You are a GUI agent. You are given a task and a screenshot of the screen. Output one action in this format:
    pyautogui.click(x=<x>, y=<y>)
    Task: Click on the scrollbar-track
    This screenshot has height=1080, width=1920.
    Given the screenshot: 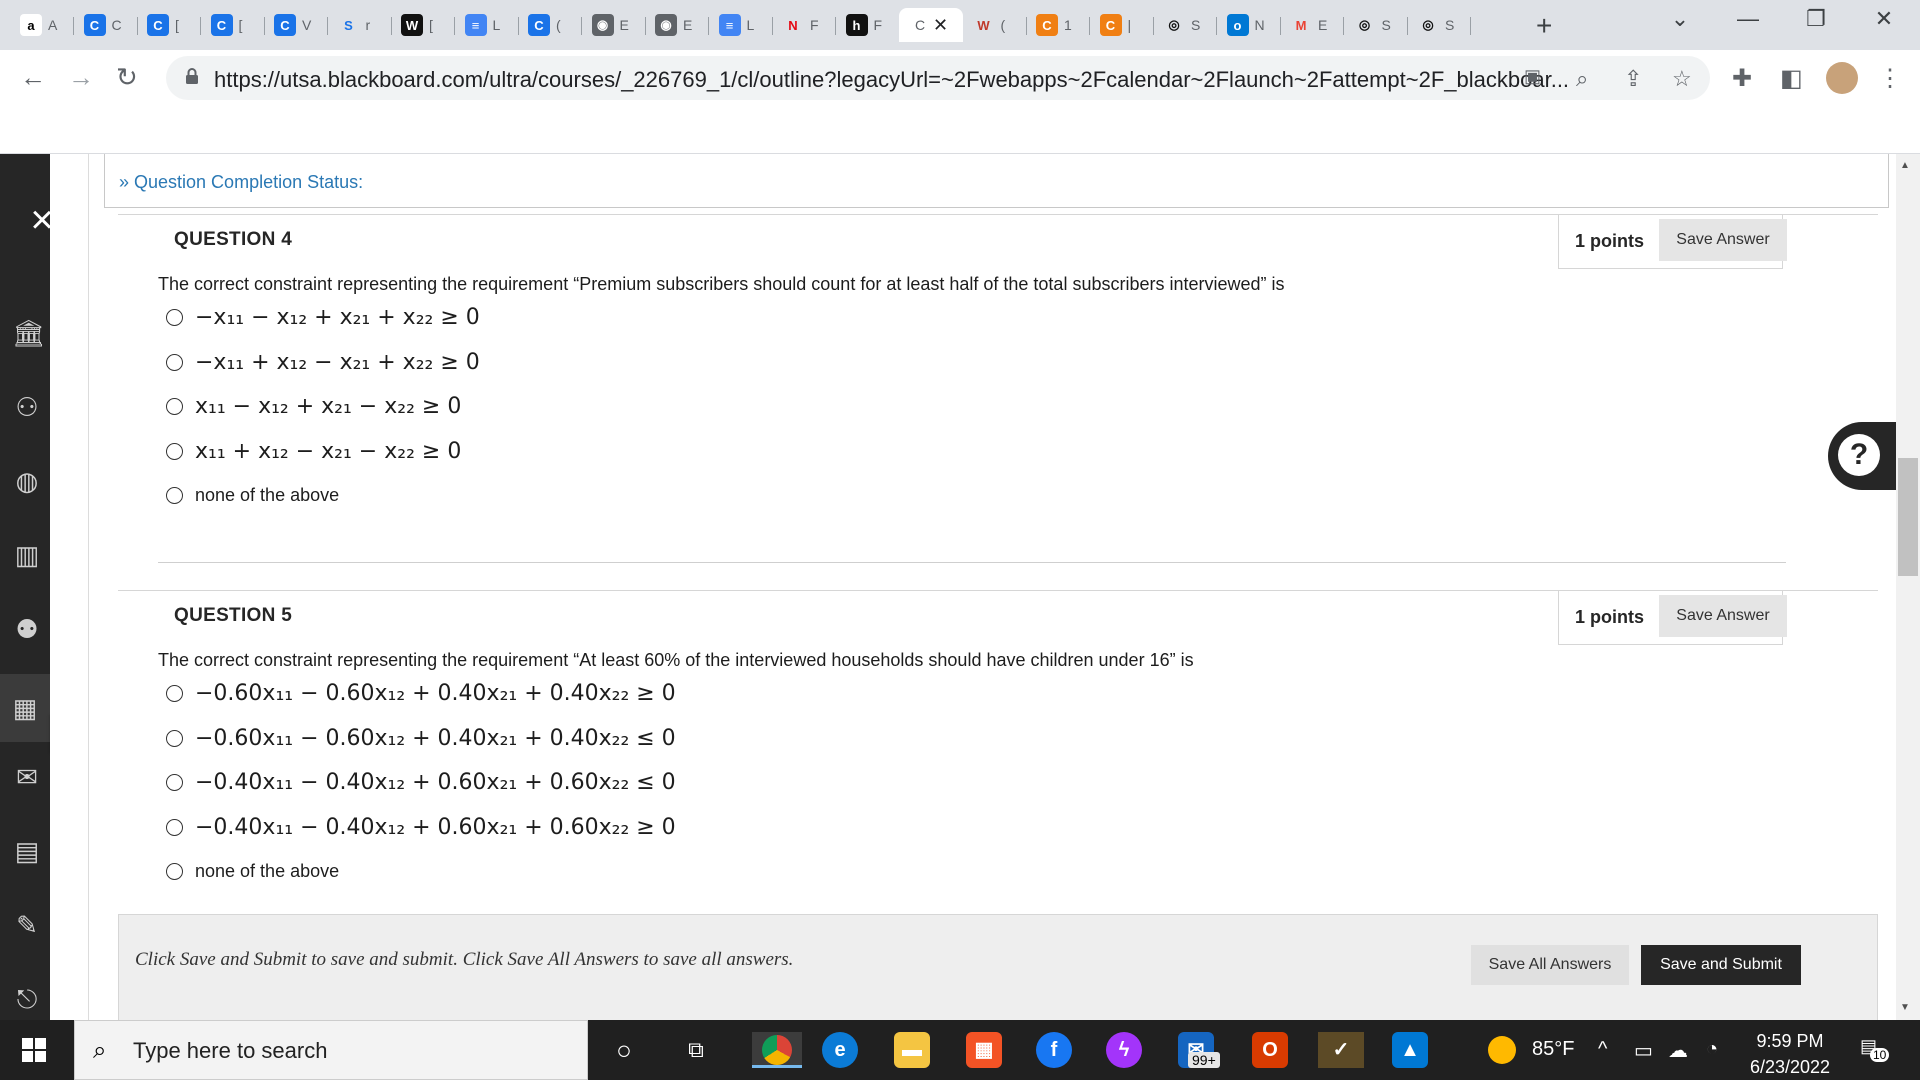 What is the action you would take?
    pyautogui.click(x=1908, y=587)
    